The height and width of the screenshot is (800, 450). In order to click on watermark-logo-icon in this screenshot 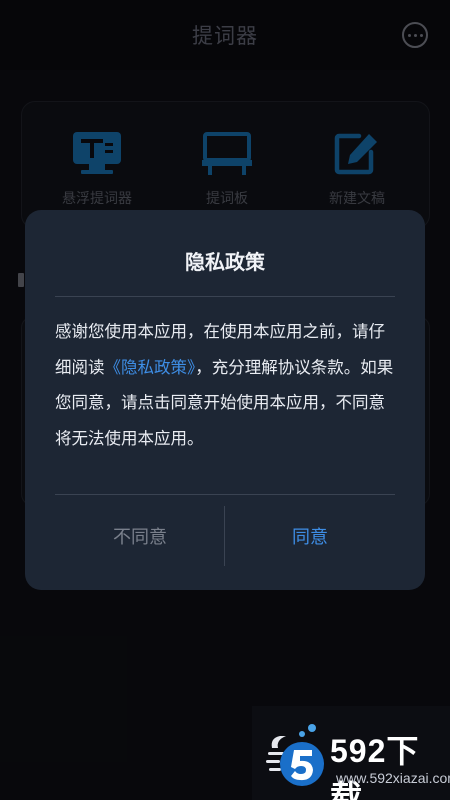, I will do `click(296, 754)`.